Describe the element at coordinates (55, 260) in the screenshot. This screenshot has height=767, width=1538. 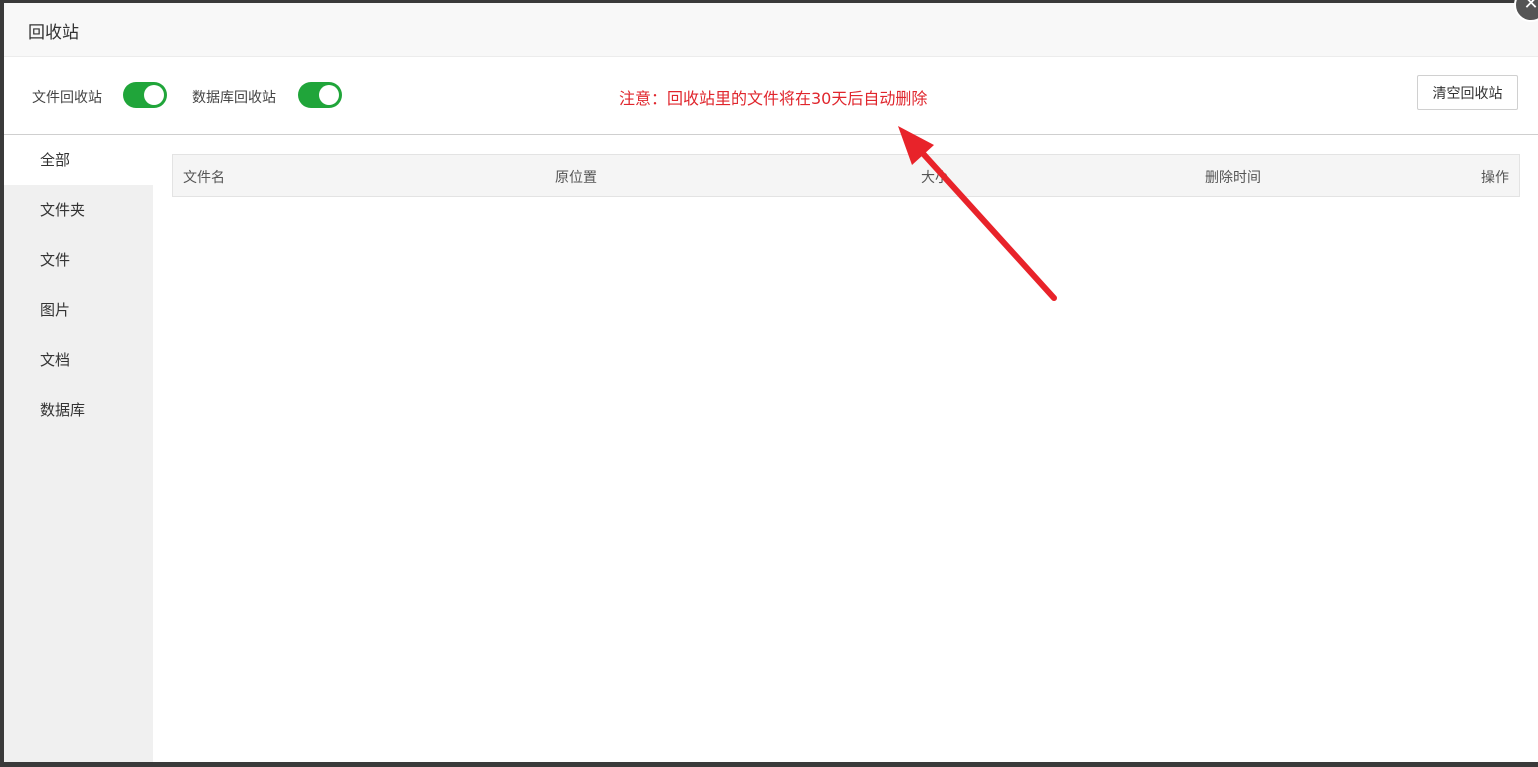
I see `sidebar-item-label: 文件` at that location.